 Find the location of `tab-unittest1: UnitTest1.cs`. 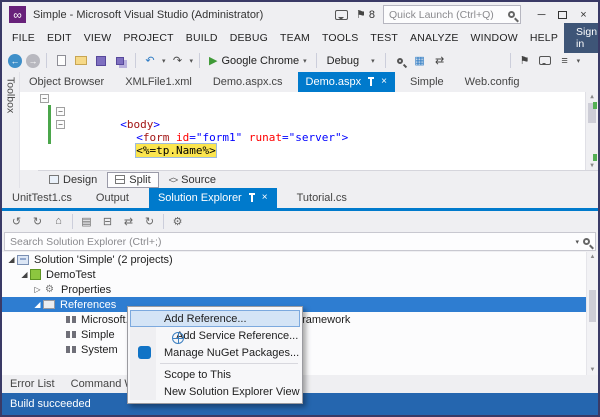

tab-unittest1: UnitTest1.cs is located at coordinates (42, 198).